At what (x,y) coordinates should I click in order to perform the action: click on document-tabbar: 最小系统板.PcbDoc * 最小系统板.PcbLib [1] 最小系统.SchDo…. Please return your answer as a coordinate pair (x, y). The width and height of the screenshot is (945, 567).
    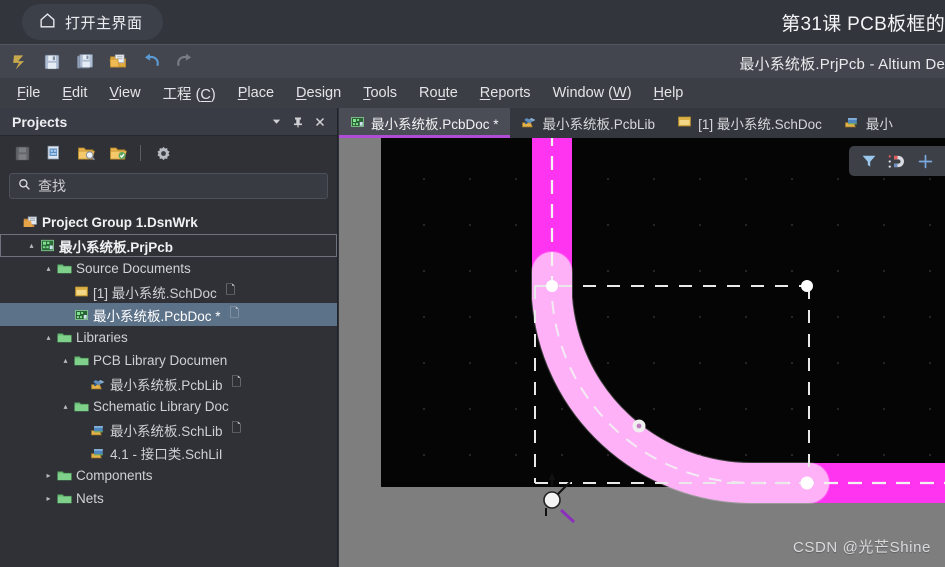
    Looking at the image, I should click on (642, 123).